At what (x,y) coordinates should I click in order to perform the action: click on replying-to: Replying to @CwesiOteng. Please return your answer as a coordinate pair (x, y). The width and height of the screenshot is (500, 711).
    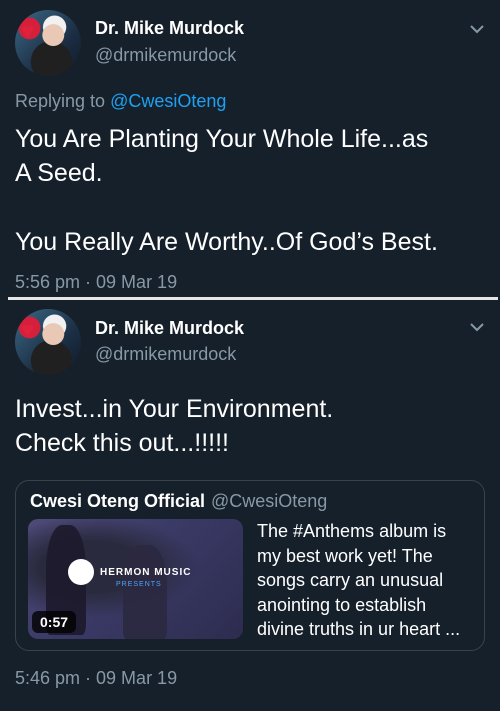
    Looking at the image, I should click on (120, 101).